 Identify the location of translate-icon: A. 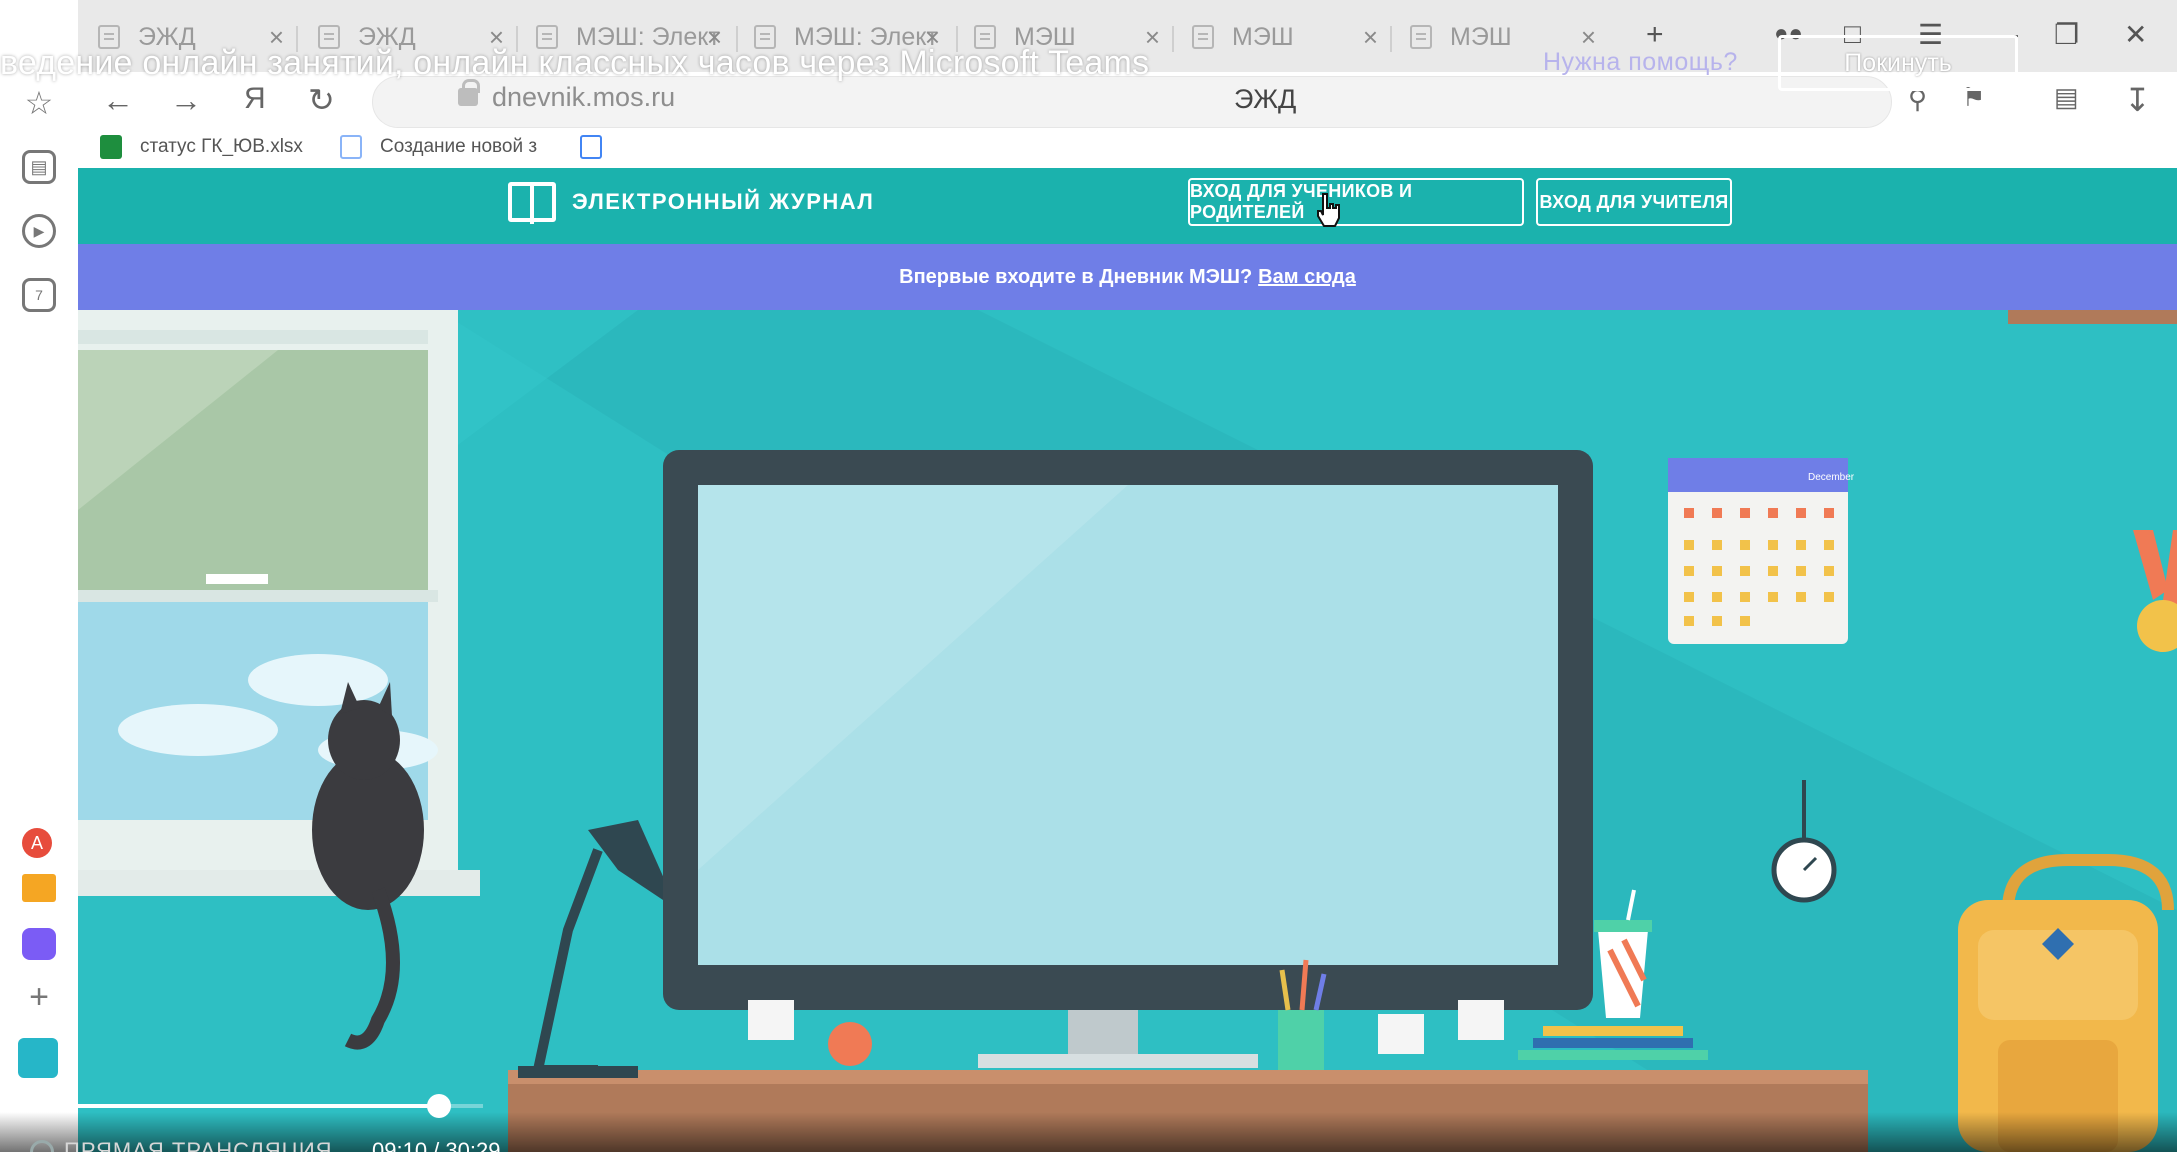
(37, 843).